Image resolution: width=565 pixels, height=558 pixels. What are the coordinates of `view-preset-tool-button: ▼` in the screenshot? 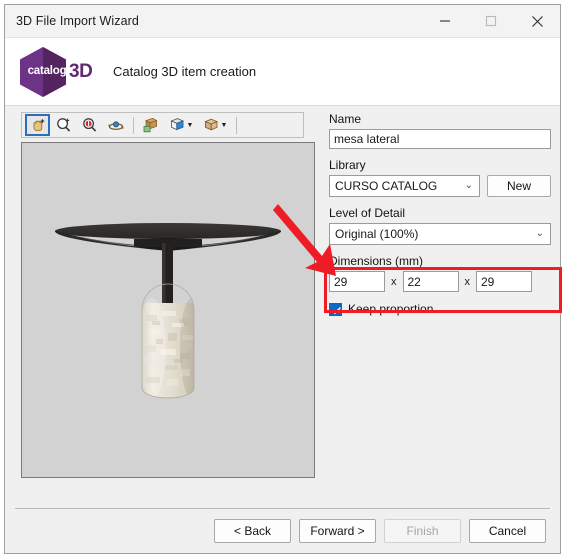 It's located at (214, 125).